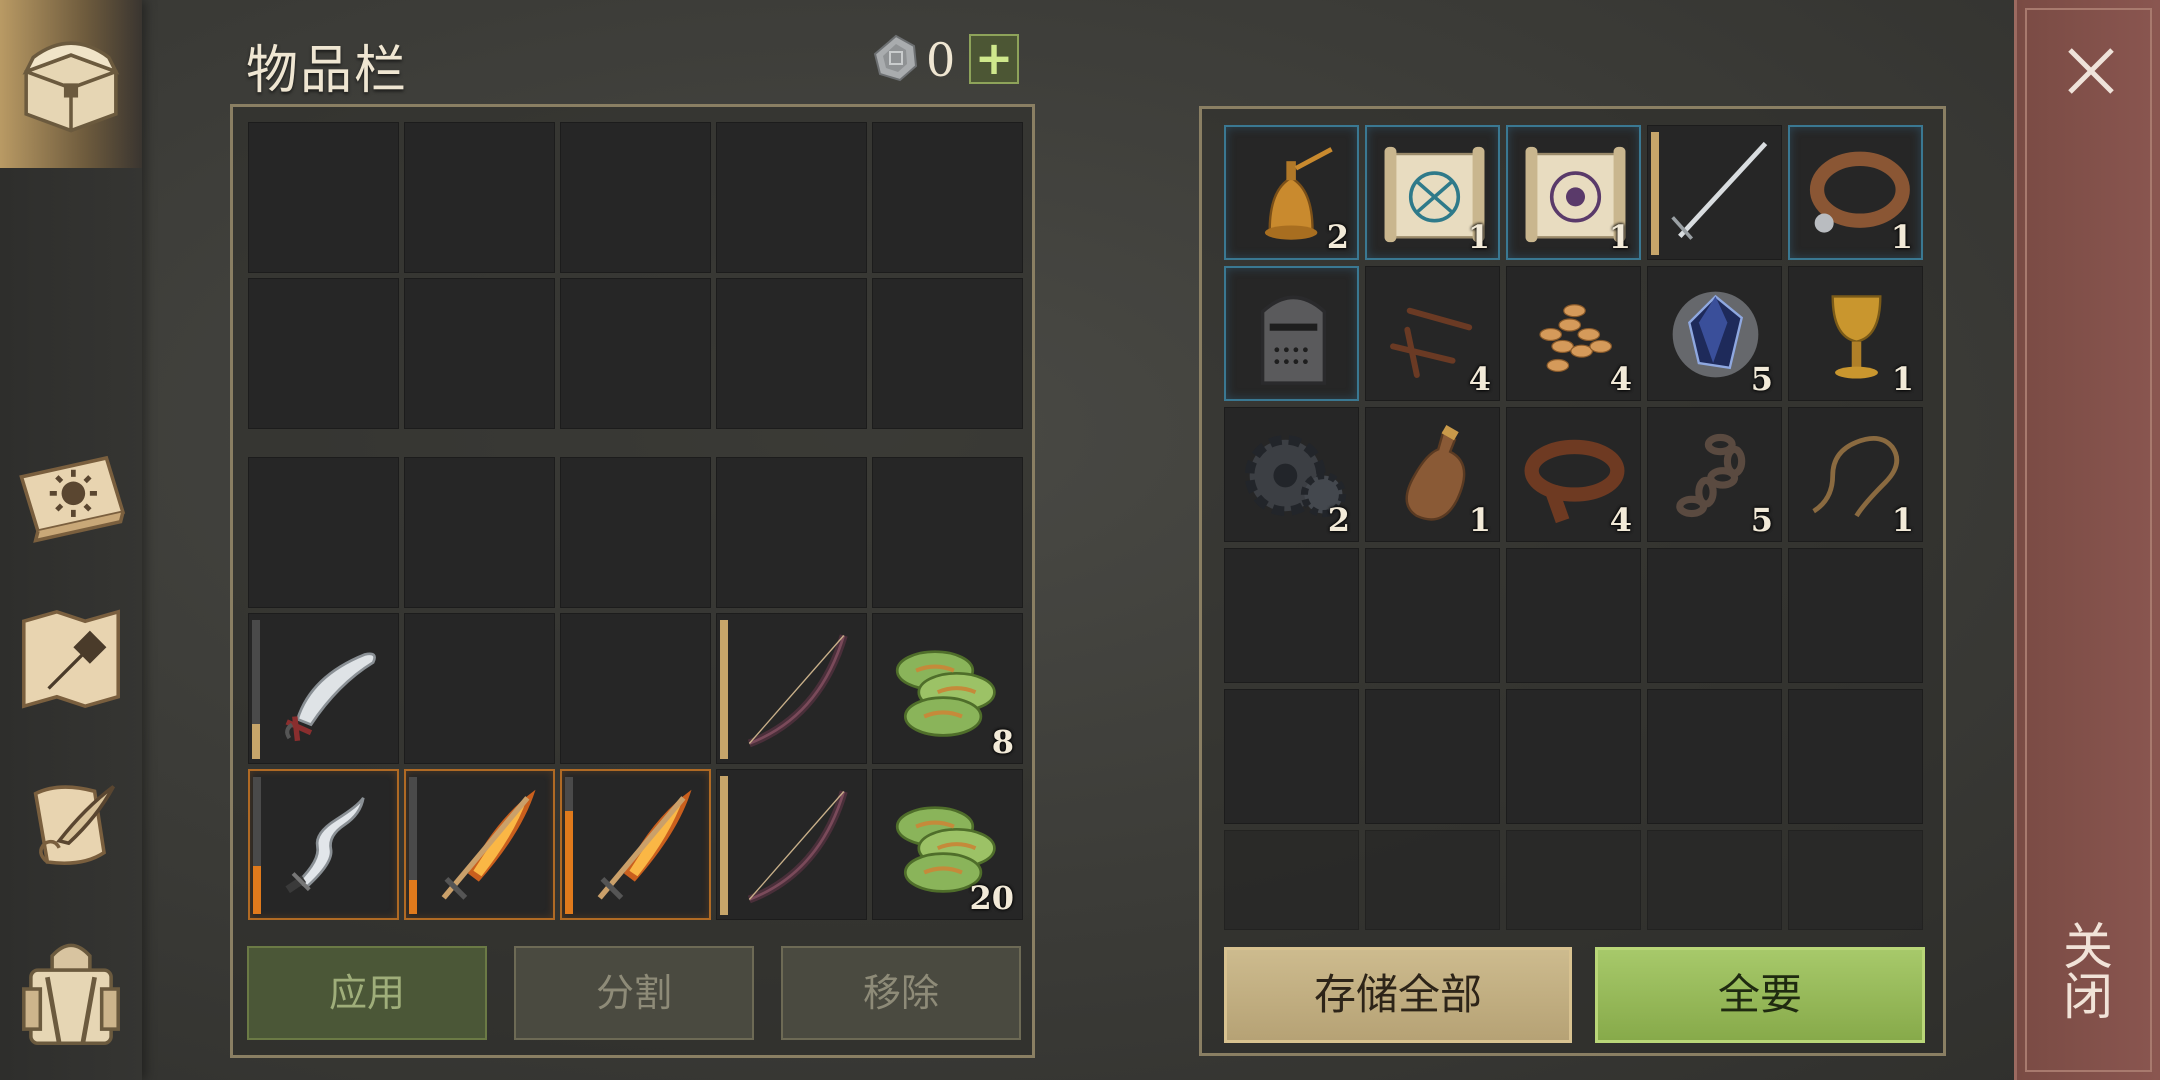 This screenshot has width=2160, height=1080. Describe the element at coordinates (991, 898) in the screenshot. I see `item-count: 20` at that location.